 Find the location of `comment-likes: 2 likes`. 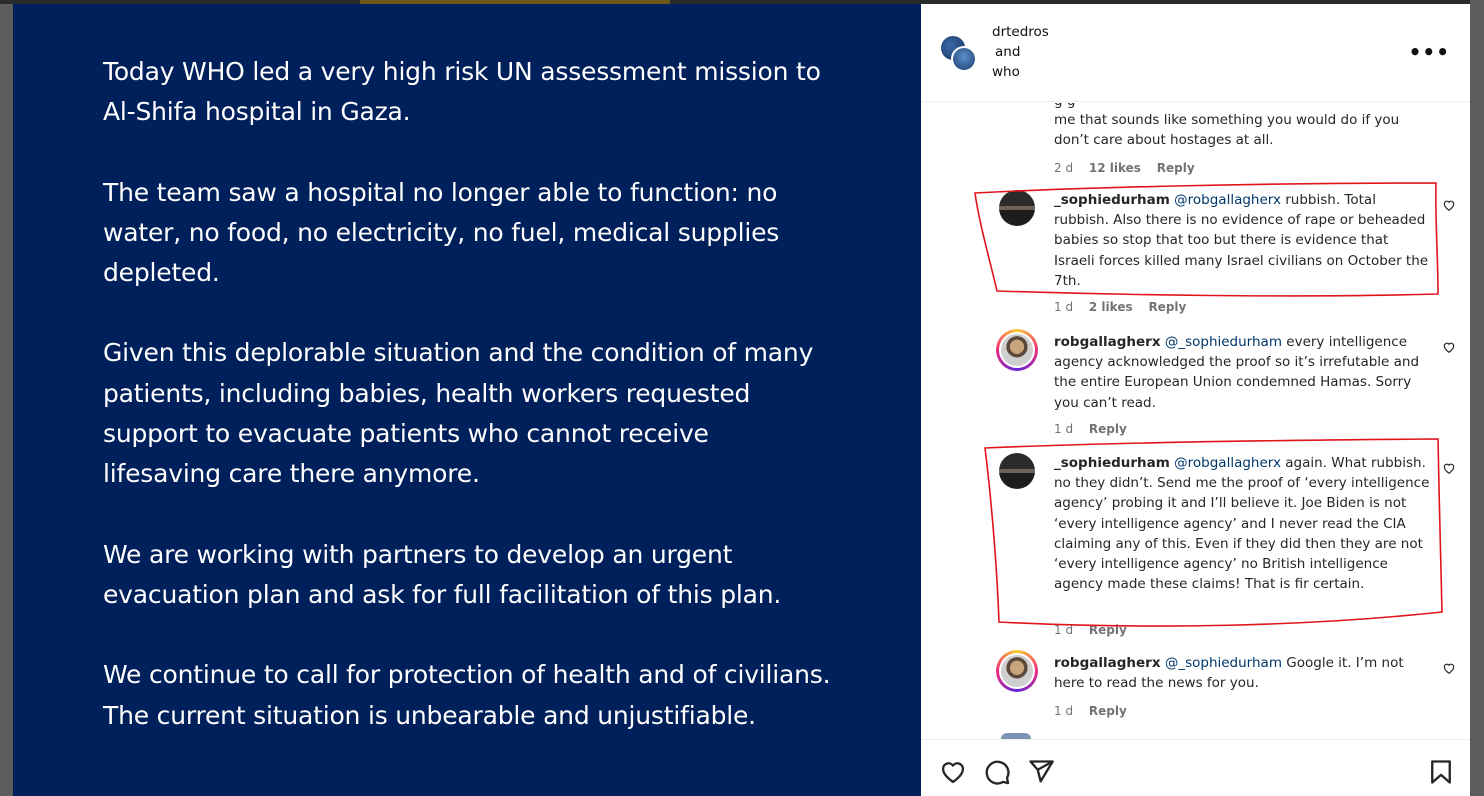

comment-likes: 2 likes is located at coordinates (1111, 307).